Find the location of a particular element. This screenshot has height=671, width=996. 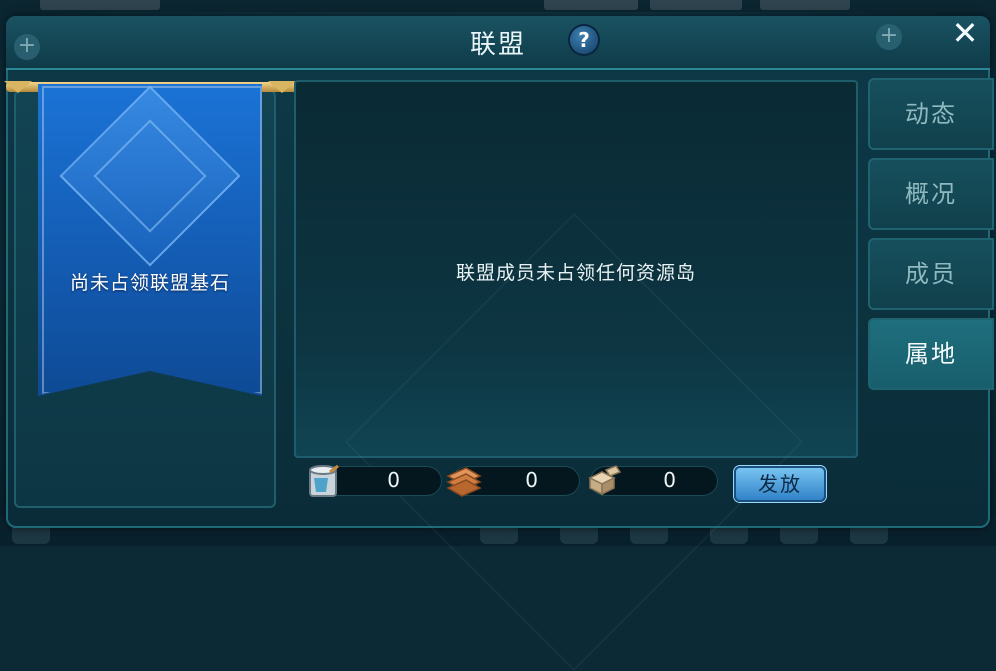

banner-status-text: 尚未占领联盟基石 is located at coordinates (149, 283).